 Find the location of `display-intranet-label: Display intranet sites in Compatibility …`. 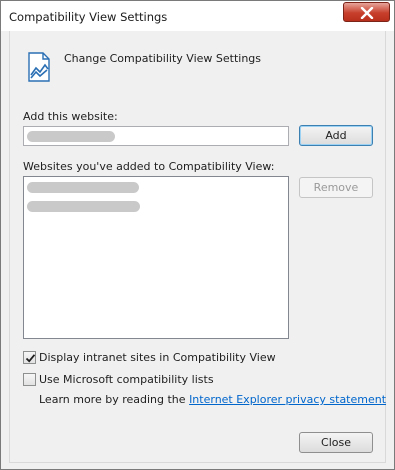

display-intranet-label: Display intranet sites in Compatibility … is located at coordinates (157, 357).